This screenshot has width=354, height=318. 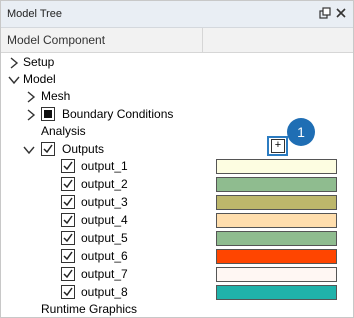 What do you see at coordinates (48, 114) in the screenshot?
I see `partial-checkbox` at bounding box center [48, 114].